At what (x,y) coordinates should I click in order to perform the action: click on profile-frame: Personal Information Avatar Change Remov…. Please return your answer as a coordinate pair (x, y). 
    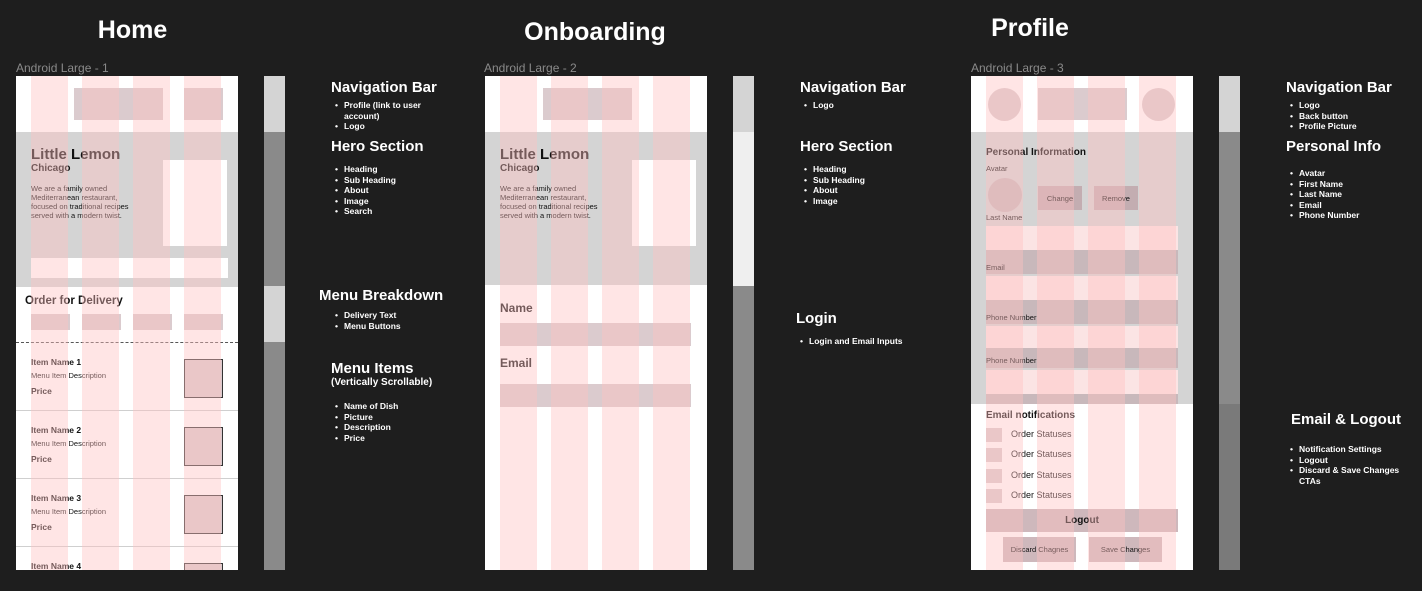
    Looking at the image, I should click on (1082, 323).